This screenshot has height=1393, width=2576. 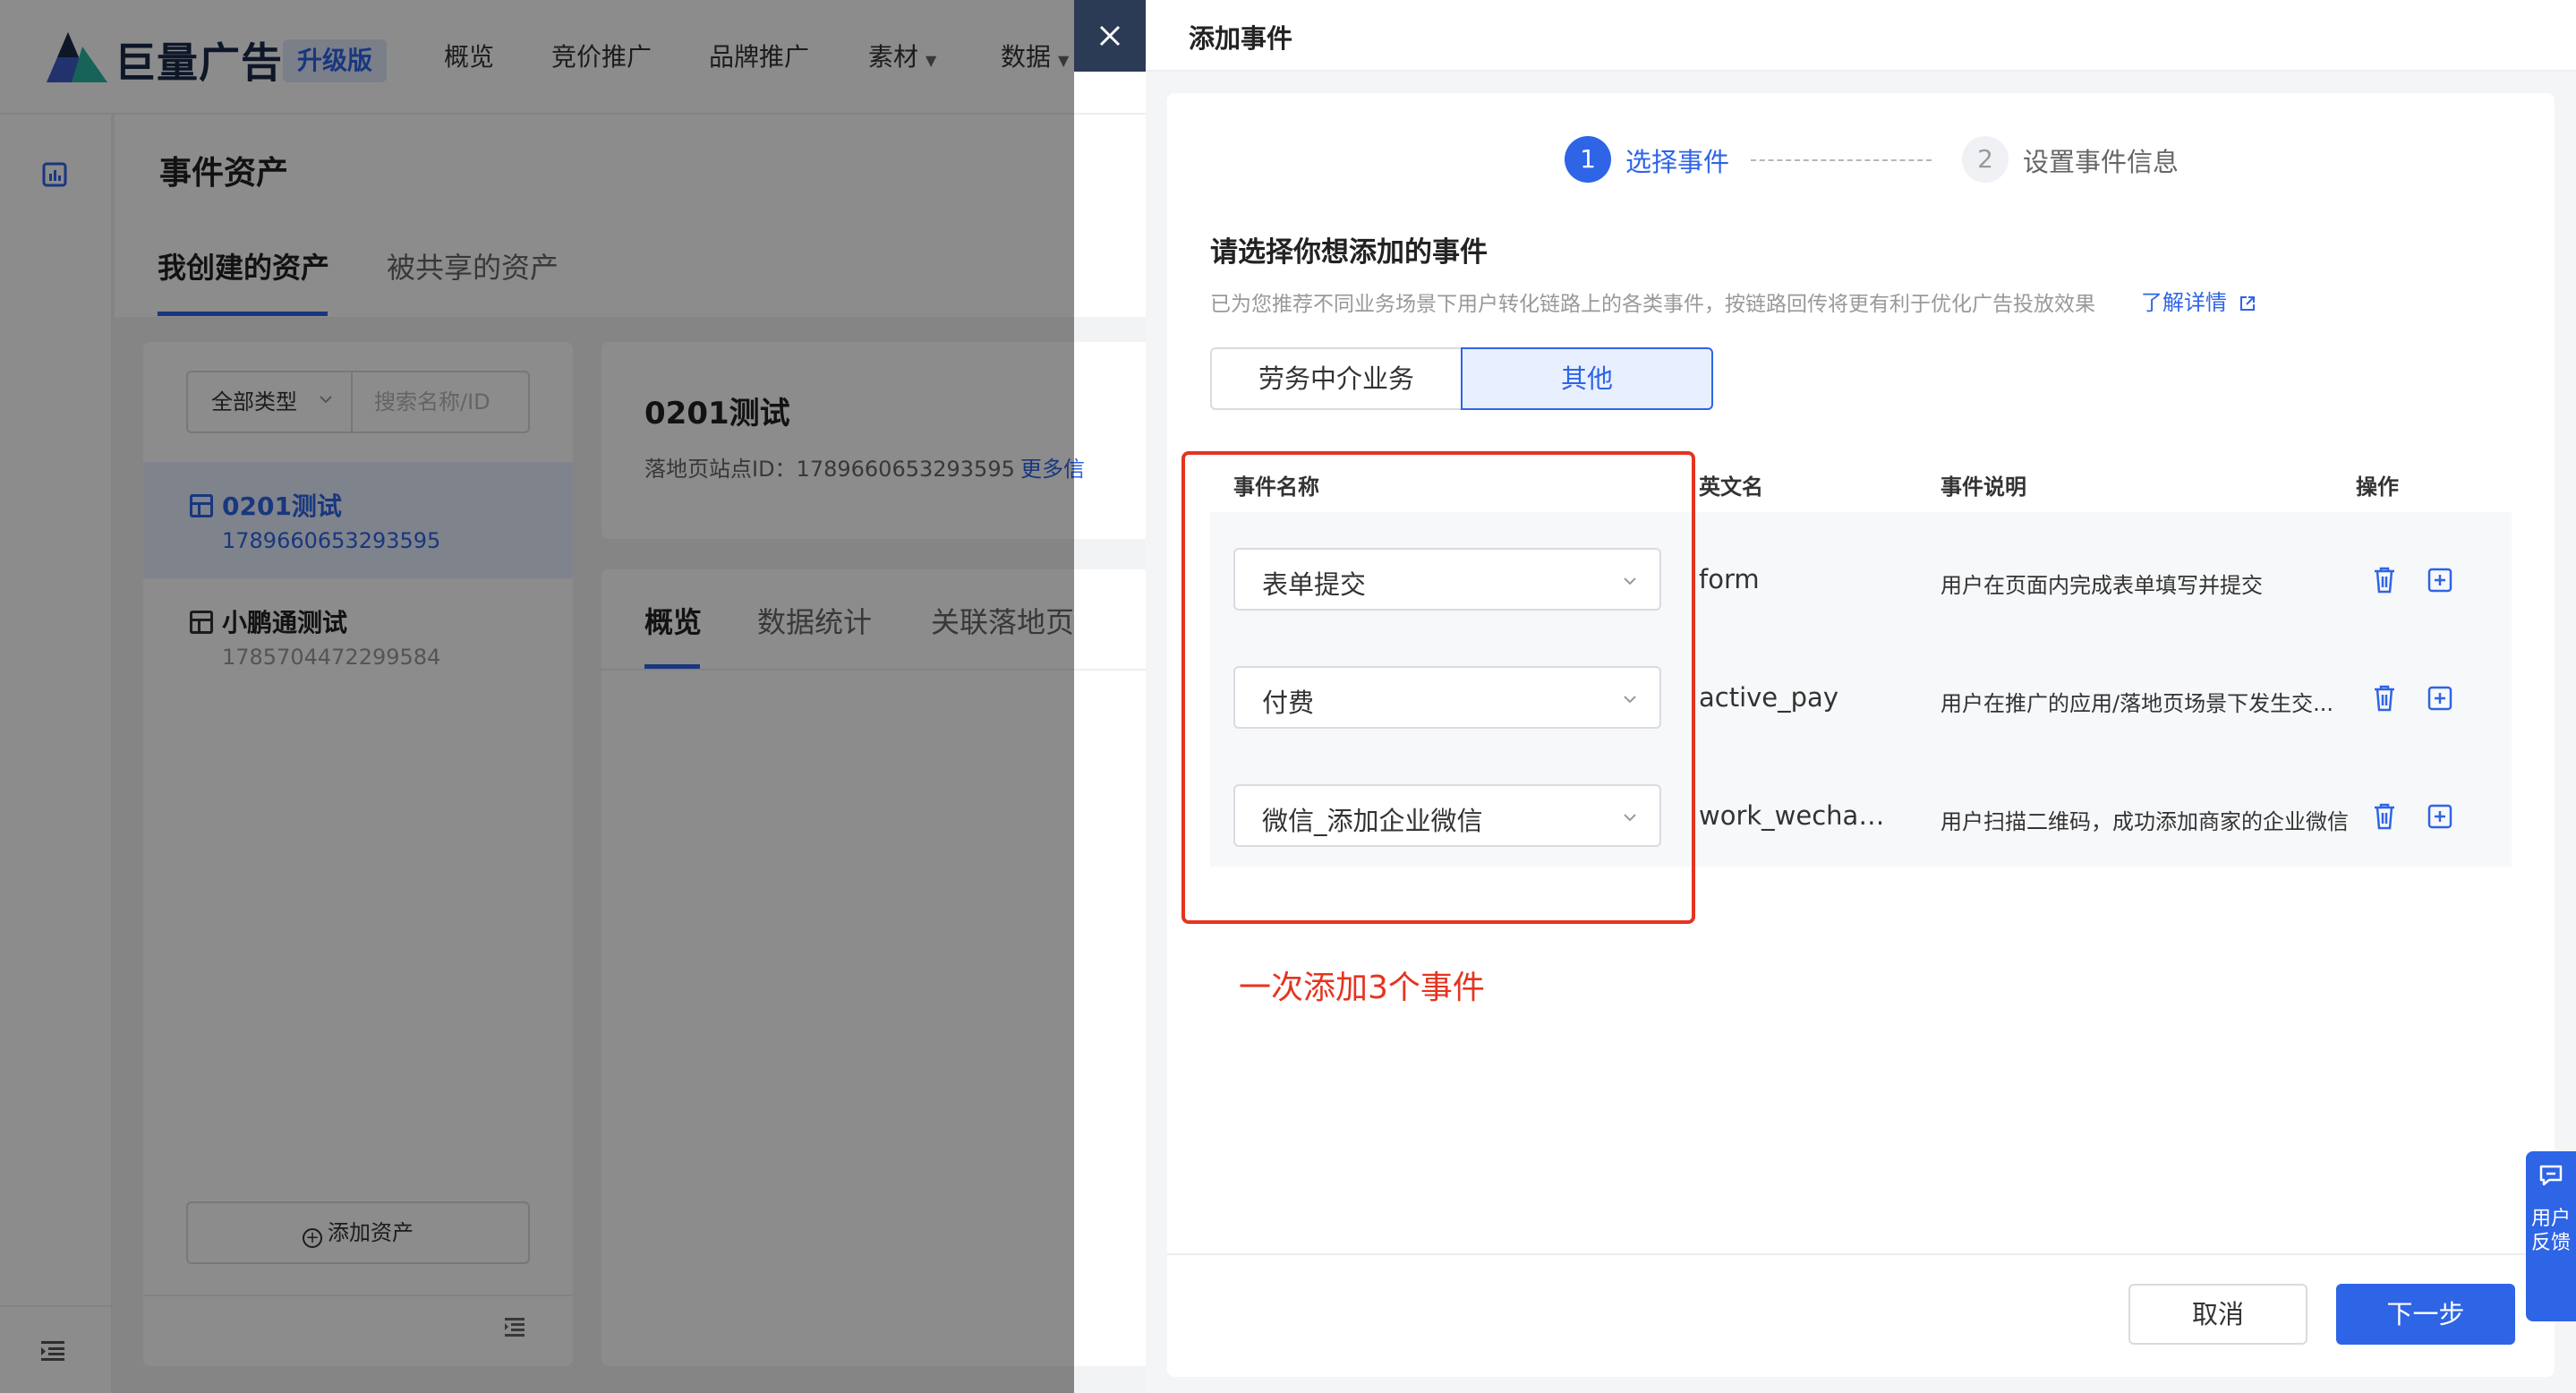 I want to click on column-header-english-name: 英文名, so click(x=1731, y=487).